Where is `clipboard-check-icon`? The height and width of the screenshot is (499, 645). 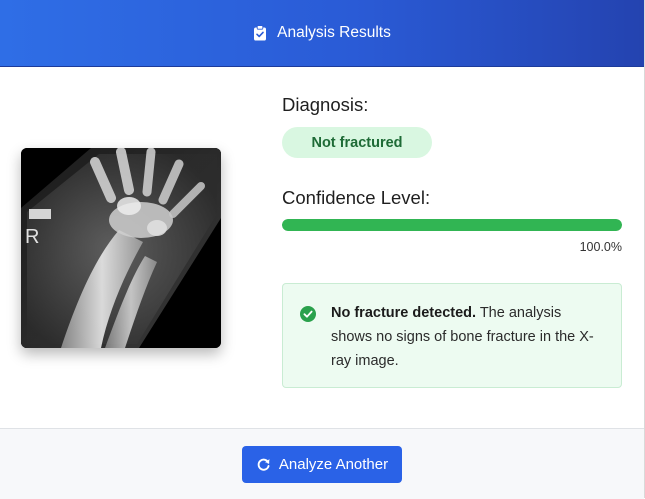 clipboard-check-icon is located at coordinates (260, 33).